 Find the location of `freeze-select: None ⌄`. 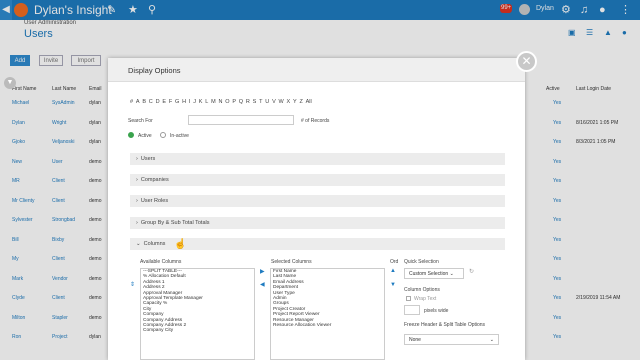

freeze-select: None ⌄ is located at coordinates (451, 339).